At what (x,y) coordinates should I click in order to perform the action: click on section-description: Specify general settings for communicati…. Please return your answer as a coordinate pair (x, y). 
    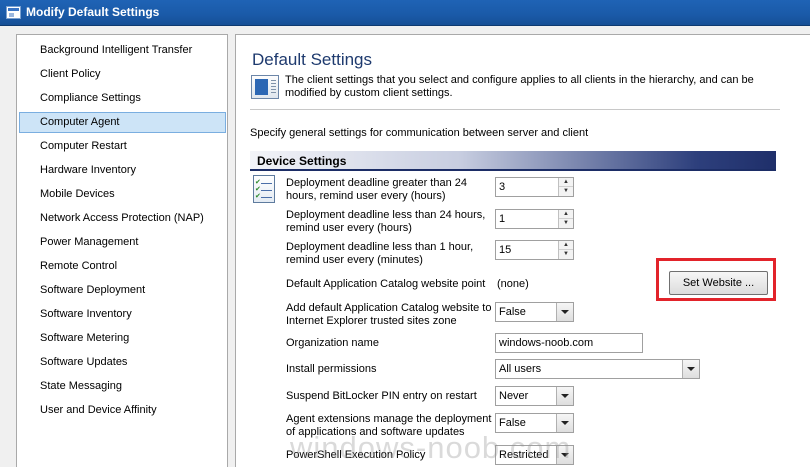
    Looking at the image, I should click on (419, 133).